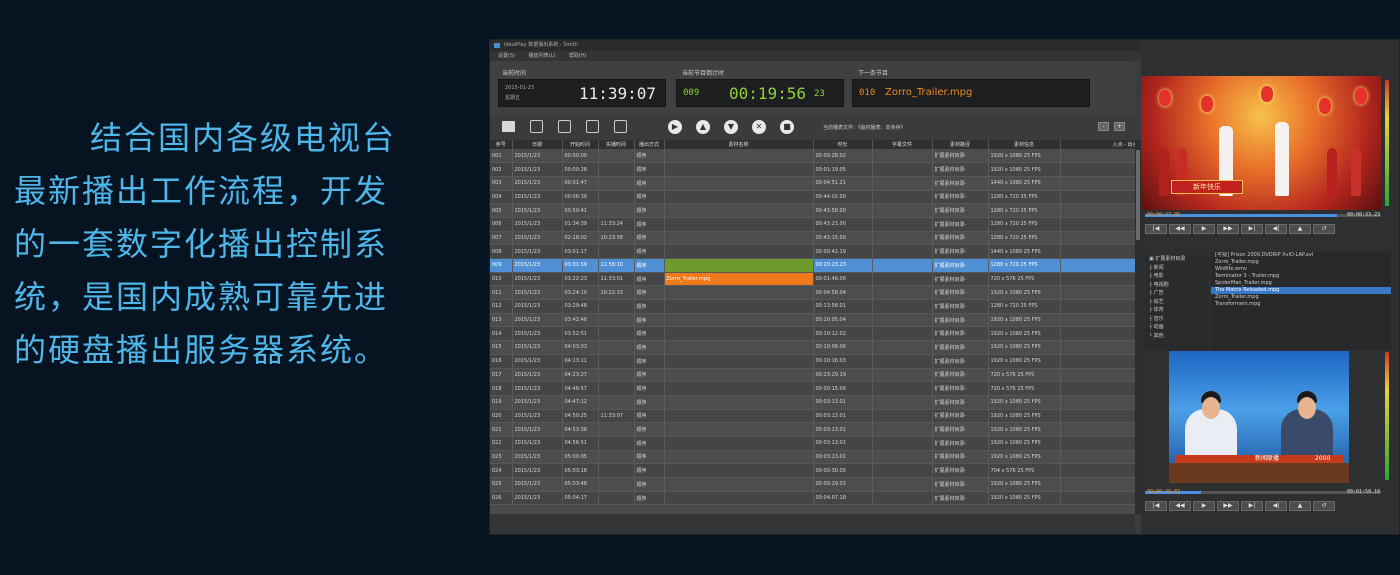 The height and width of the screenshot is (575, 1400). What do you see at coordinates (1138, 195) in the screenshot?
I see `scrollbar-thumb` at bounding box center [1138, 195].